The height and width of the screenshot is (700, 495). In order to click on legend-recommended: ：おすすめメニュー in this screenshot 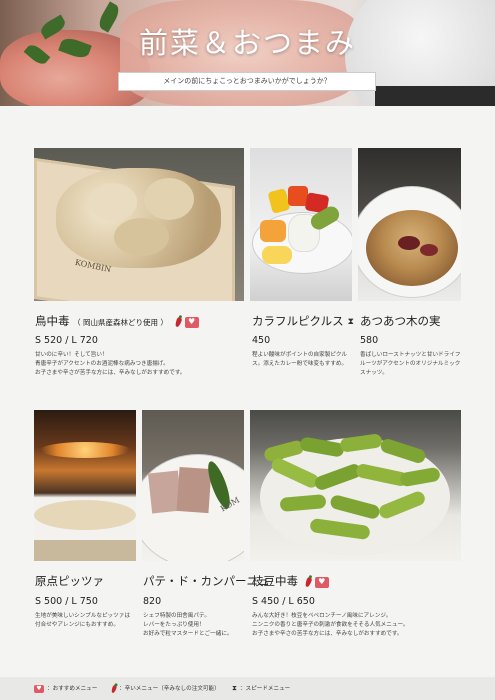, I will do `click(65, 688)`.